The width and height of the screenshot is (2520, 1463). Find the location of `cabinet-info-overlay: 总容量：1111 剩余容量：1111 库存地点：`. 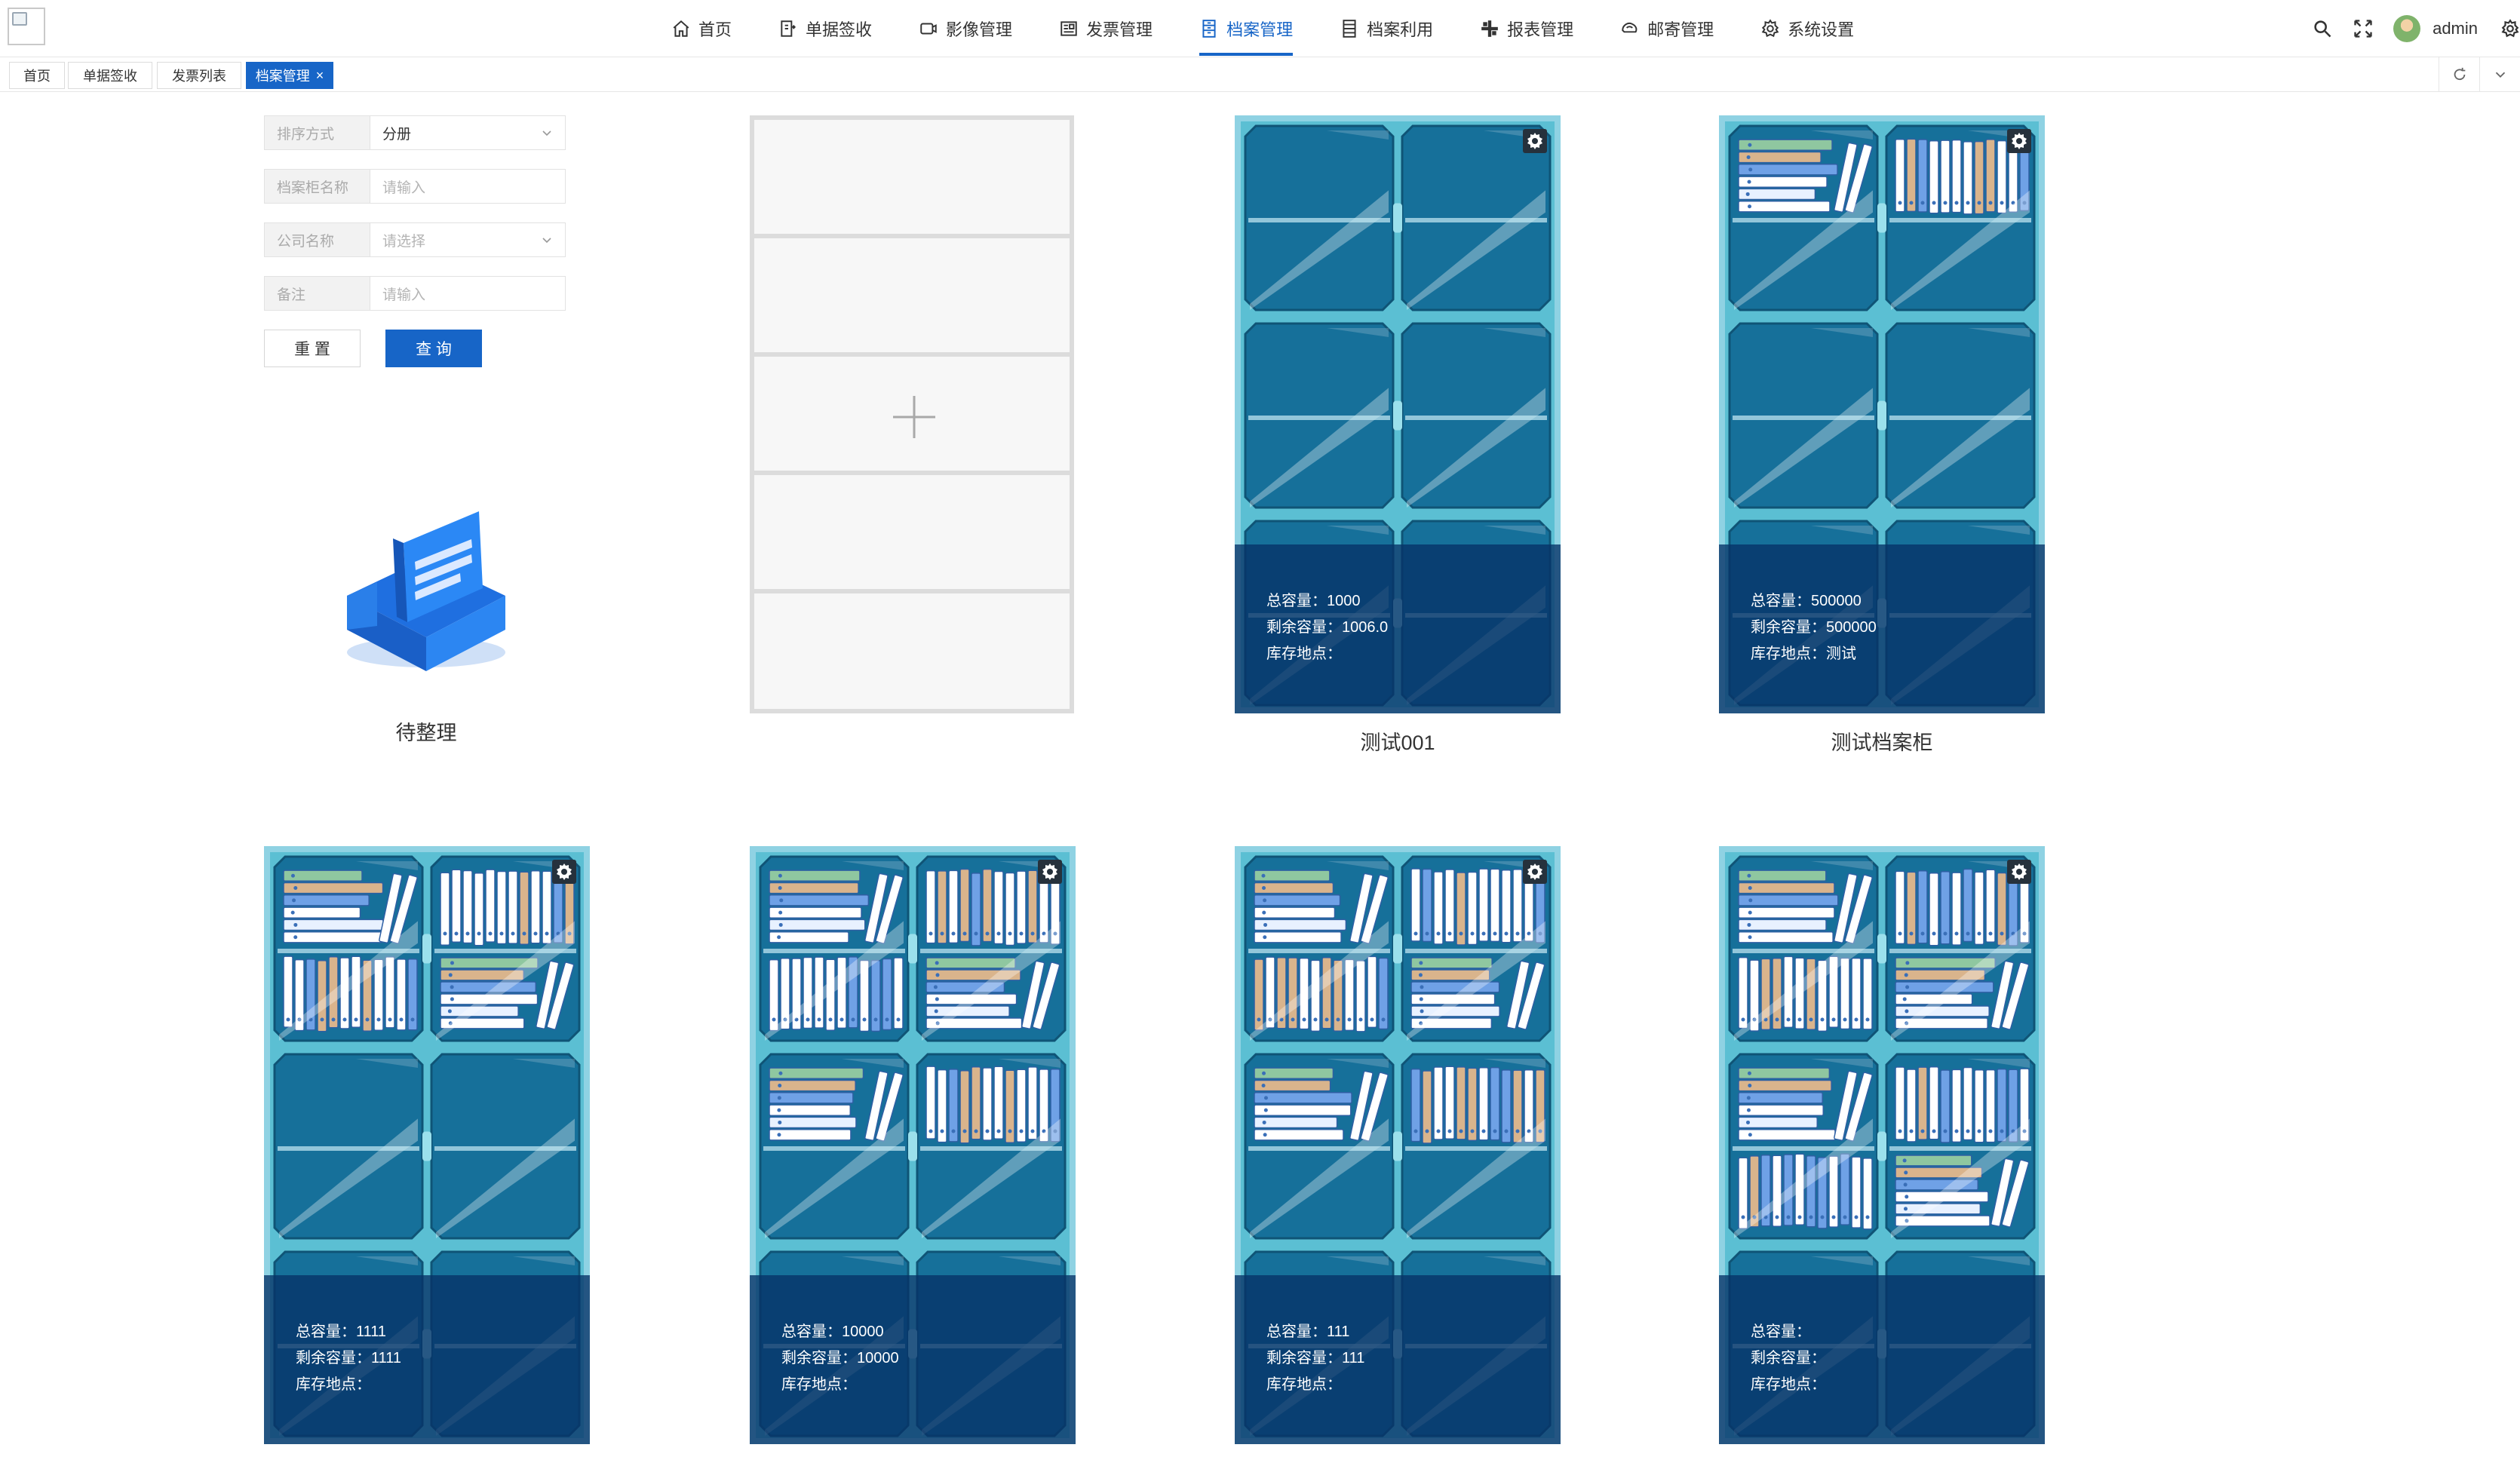

cabinet-info-overlay: 总容量：1111 剩余容量：1111 库存地点： is located at coordinates (427, 1359).